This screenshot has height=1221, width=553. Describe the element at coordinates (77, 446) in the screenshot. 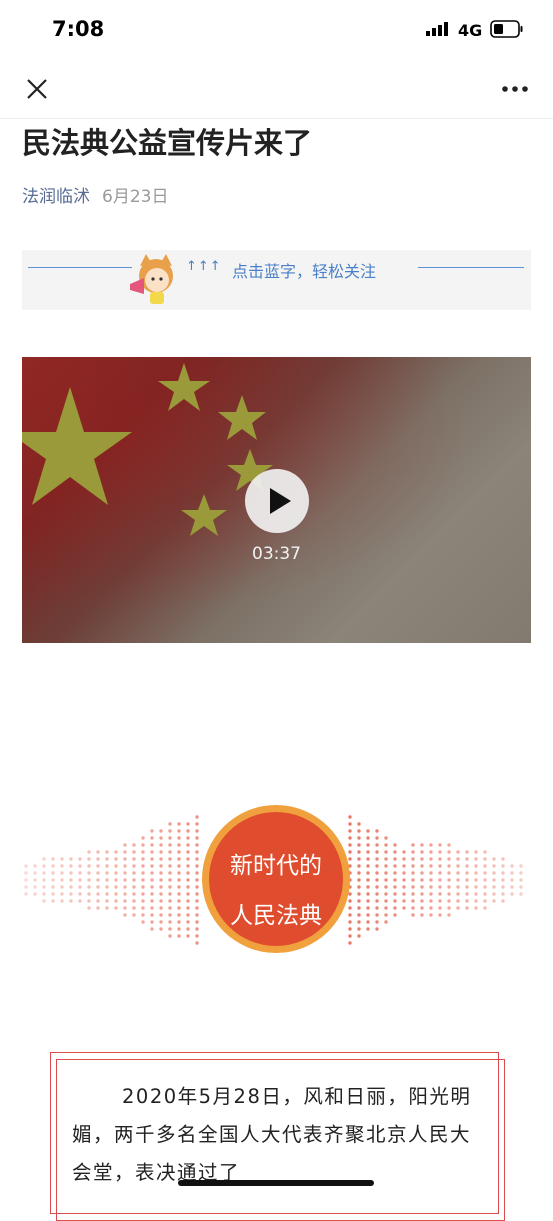

I see `big-star` at that location.